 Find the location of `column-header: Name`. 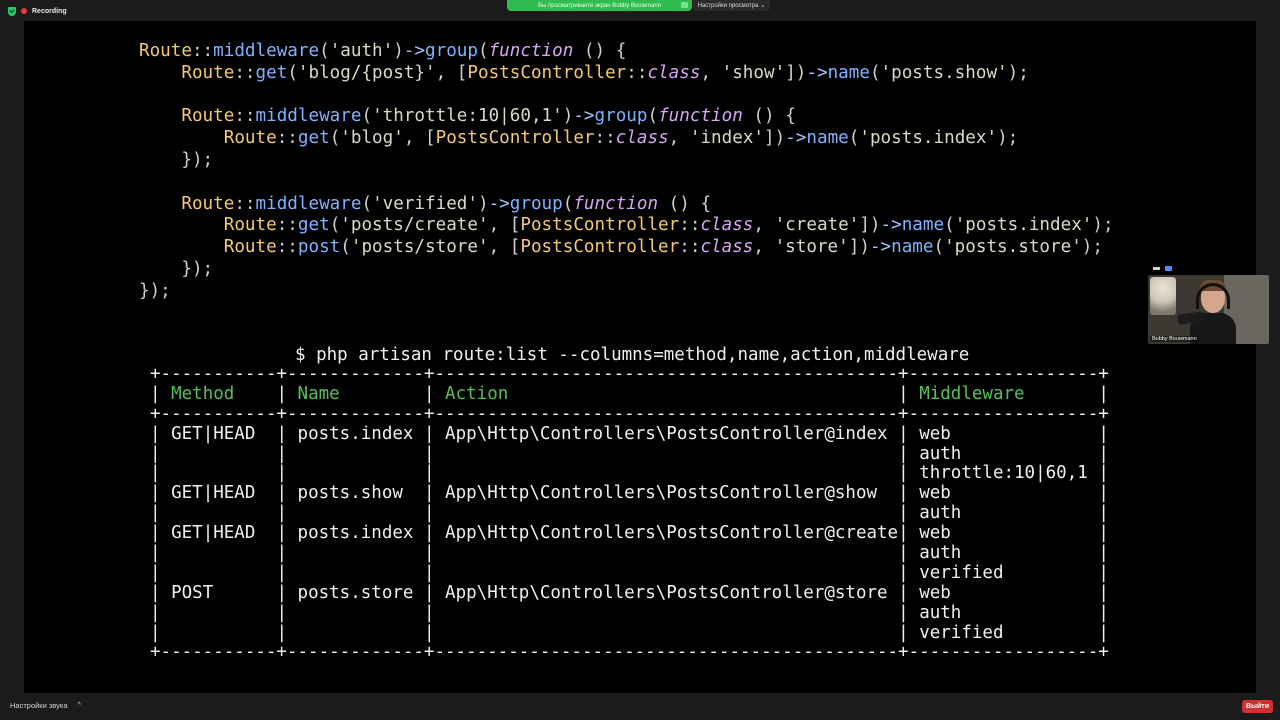

column-header: Name is located at coordinates (355, 393).